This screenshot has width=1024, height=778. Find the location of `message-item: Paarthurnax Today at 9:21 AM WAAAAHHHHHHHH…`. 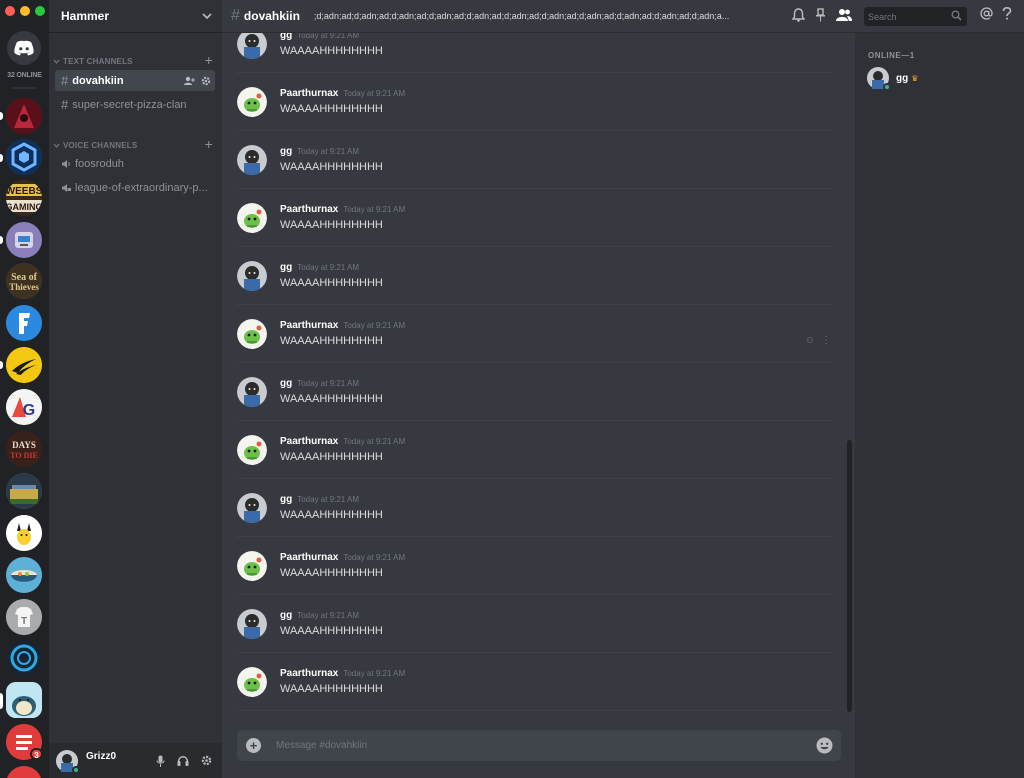

message-item: Paarthurnax Today at 9:21 AM WAAAAHHHHHHHH… is located at coordinates (534, 334).